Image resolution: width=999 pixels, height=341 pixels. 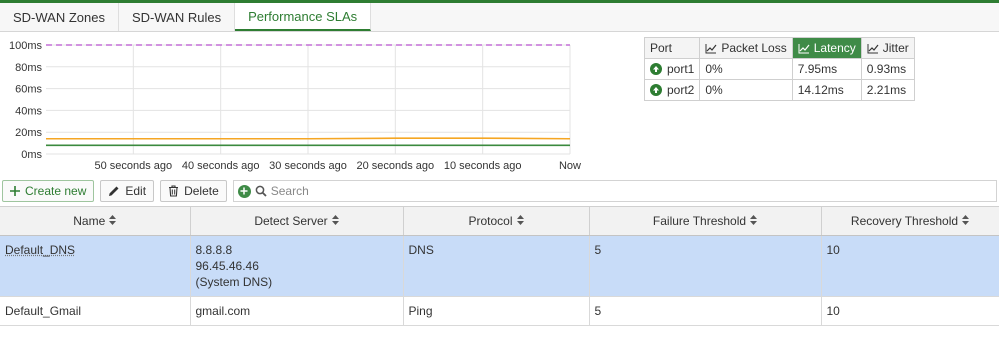 I want to click on x-tick-label: Now, so click(x=570, y=166).